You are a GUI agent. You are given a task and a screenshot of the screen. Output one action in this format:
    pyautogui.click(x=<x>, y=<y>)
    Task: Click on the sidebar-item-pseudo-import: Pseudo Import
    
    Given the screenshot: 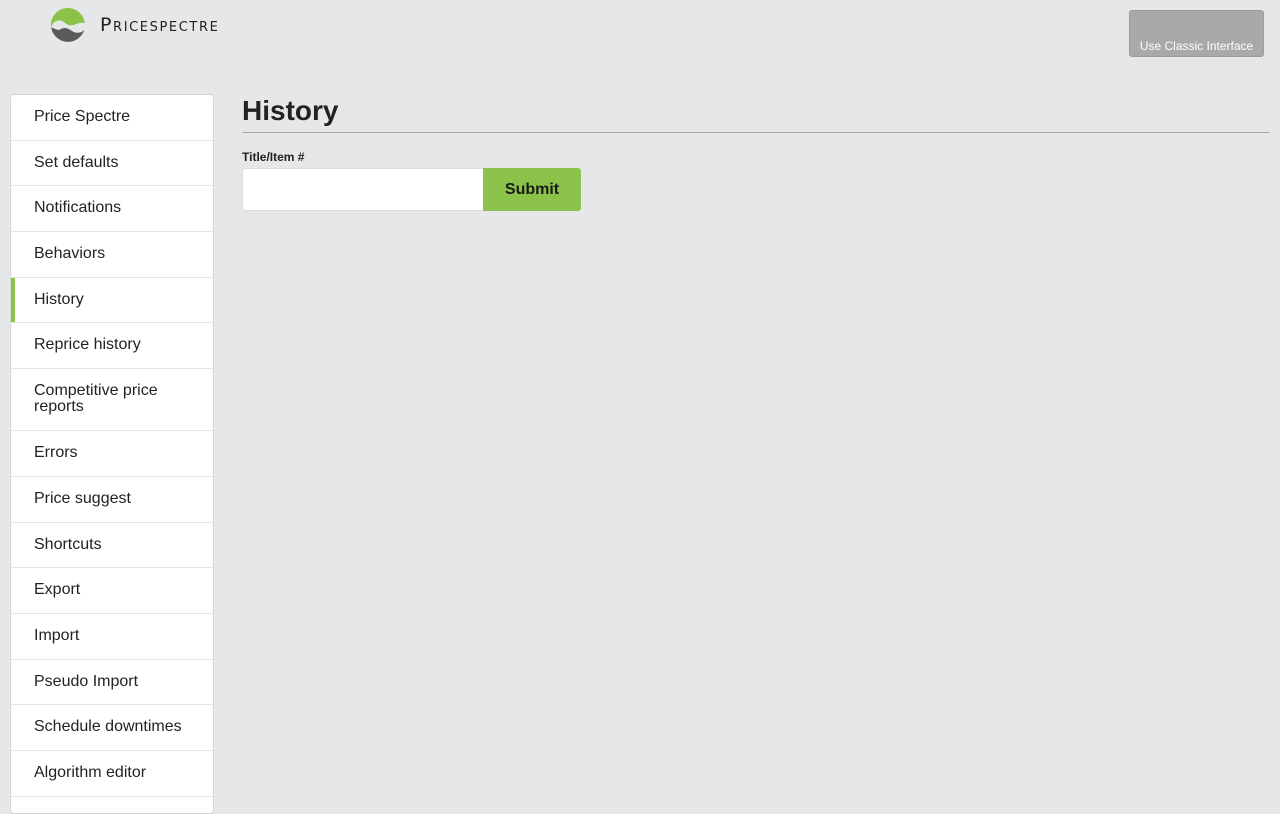 What is the action you would take?
    pyautogui.click(x=112, y=683)
    